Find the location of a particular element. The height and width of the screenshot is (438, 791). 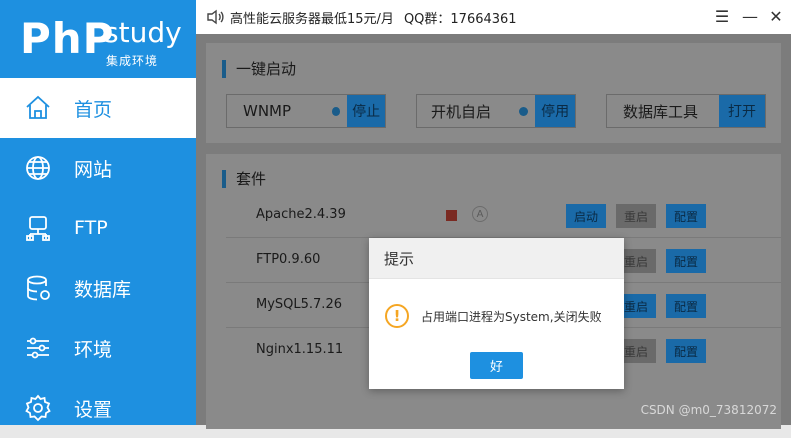

autostart-control: 开机自启 停用 is located at coordinates (496, 111).